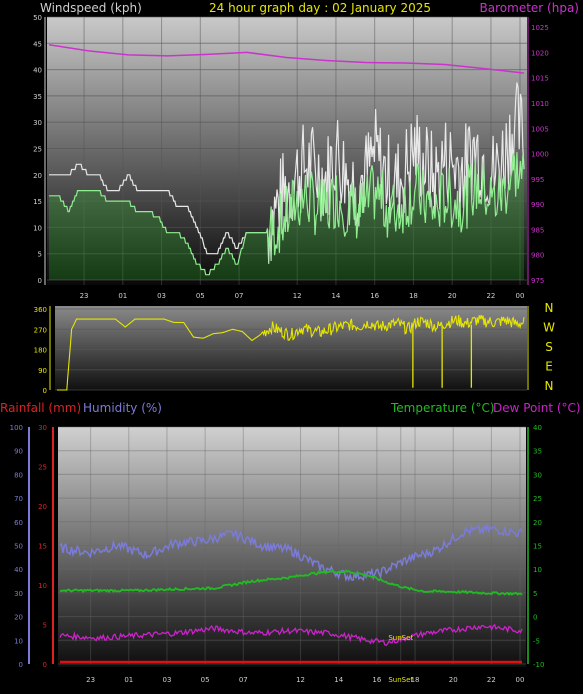 Image resolution: width=583 pixels, height=694 pixels. I want to click on wind-y-tick: 40, so click(37, 71).